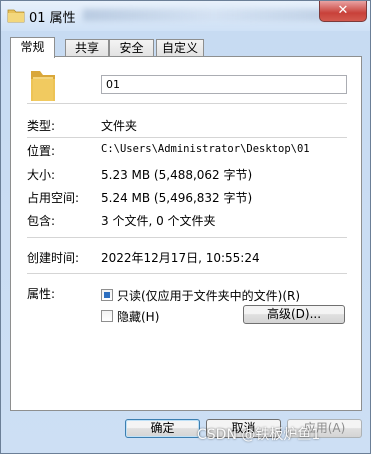 The width and height of the screenshot is (371, 454). Describe the element at coordinates (87, 48) in the screenshot. I see `tab-sharing: 共享` at that location.